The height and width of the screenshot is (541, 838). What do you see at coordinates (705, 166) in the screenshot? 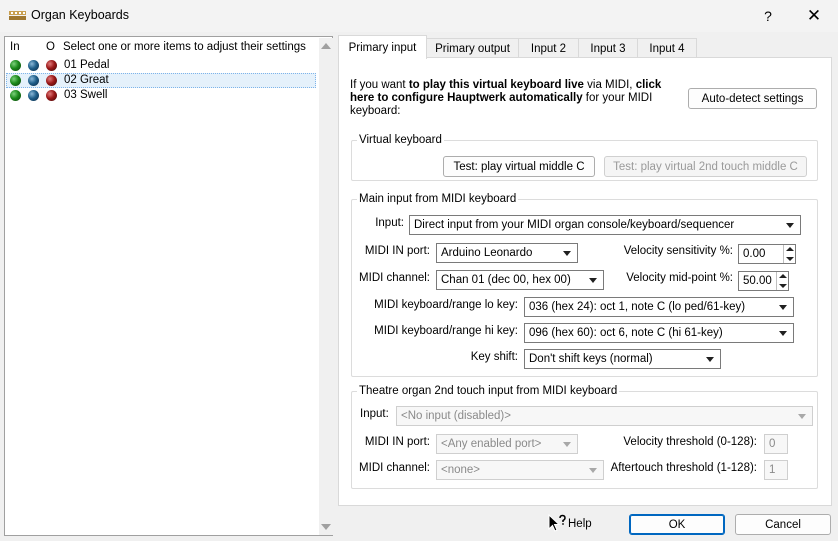
I see `test-2nd-touch-middle-c-button: Test: play virtual 2nd touch middle C` at bounding box center [705, 166].